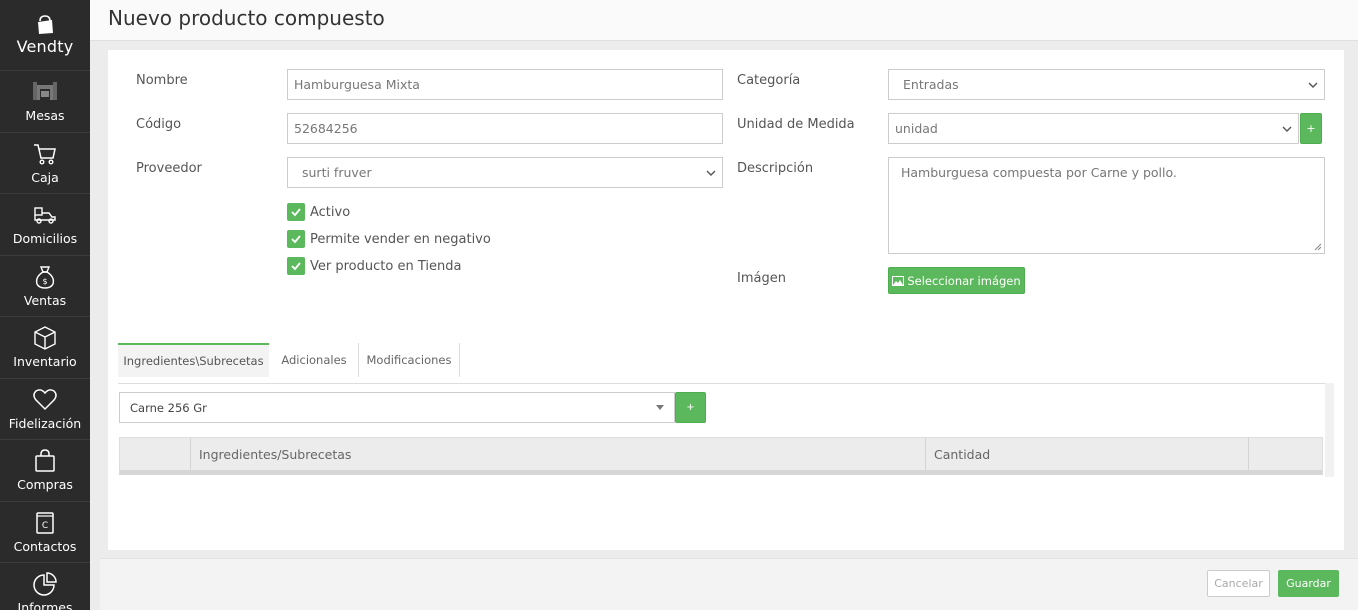 This screenshot has height=610, width=1358. Describe the element at coordinates (357, 84) in the screenshot. I see `nombre-value: Hamburguesa Mixta` at that location.